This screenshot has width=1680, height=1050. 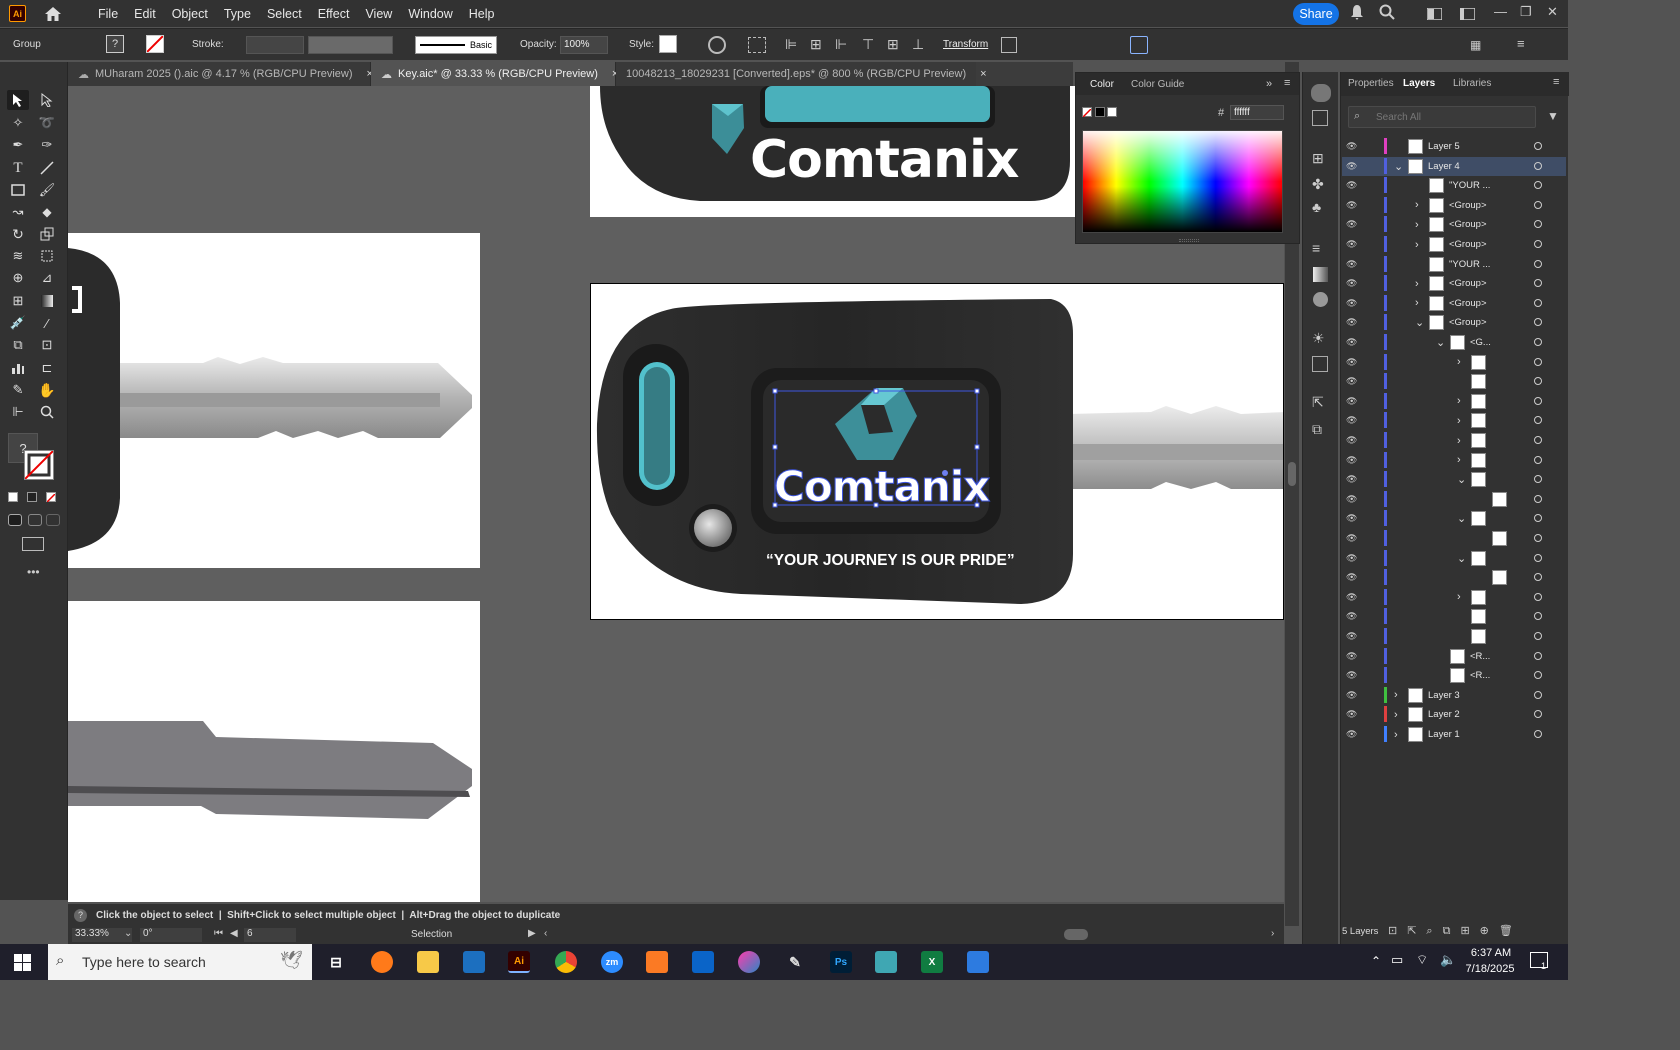 I want to click on brand-text-main: Comtanix, so click(x=881, y=487).